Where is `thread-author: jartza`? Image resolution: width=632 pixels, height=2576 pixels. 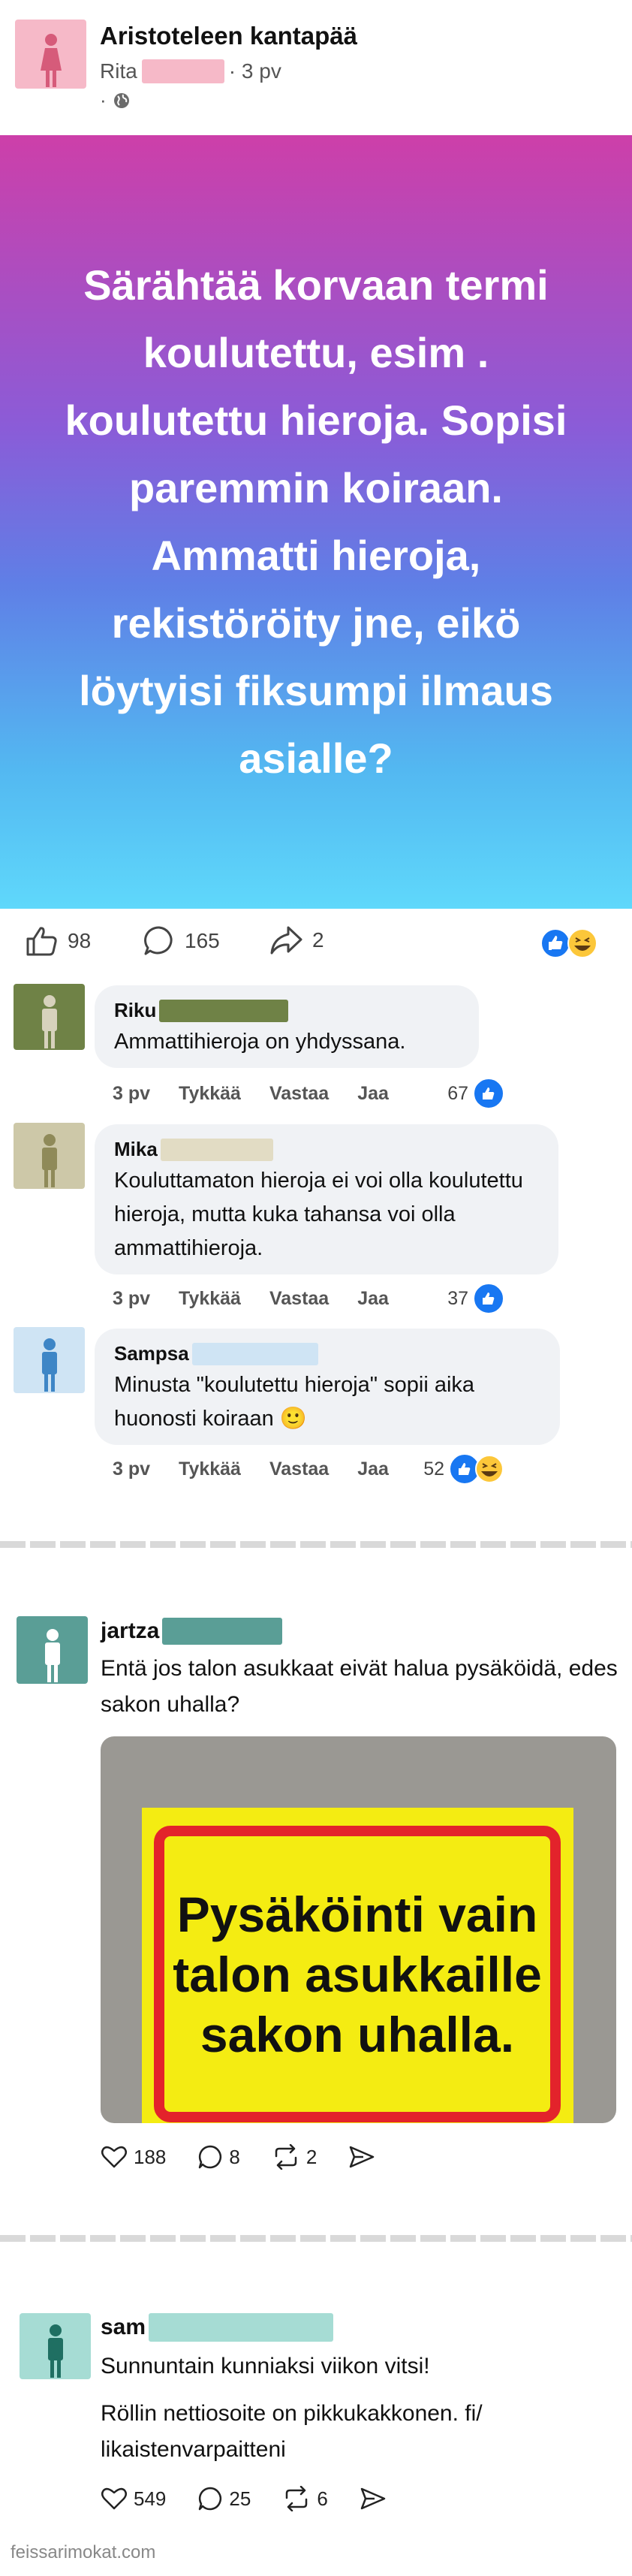 thread-author: jartza is located at coordinates (192, 1632).